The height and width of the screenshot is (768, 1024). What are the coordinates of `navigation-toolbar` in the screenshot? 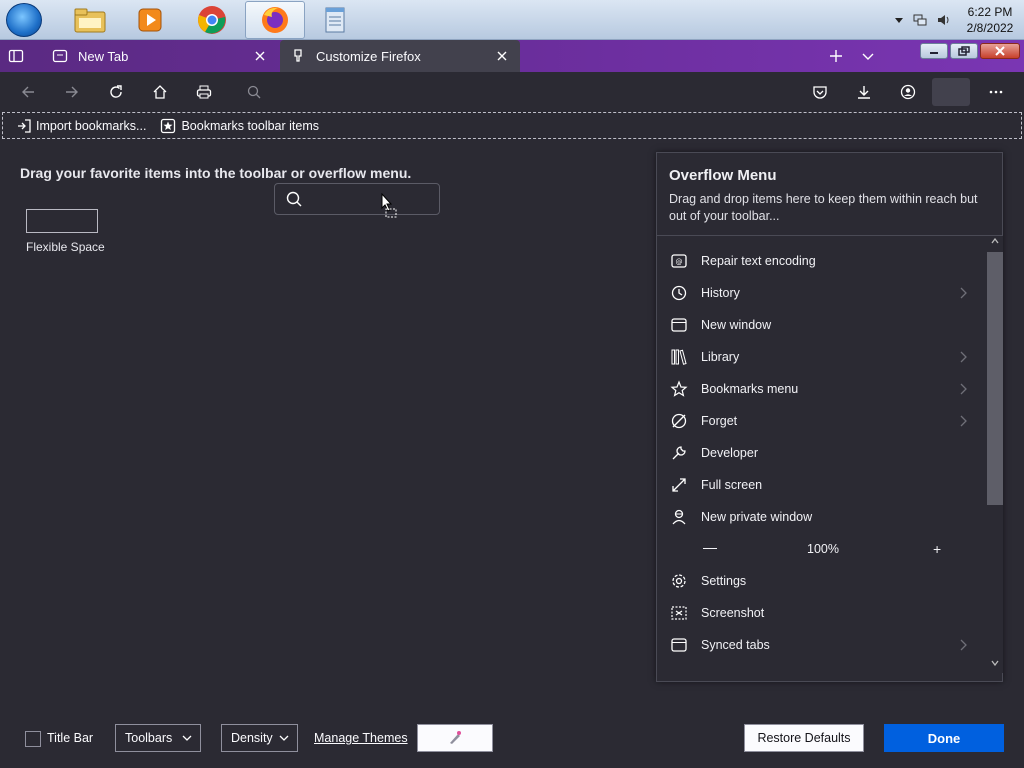 It's located at (512, 92).